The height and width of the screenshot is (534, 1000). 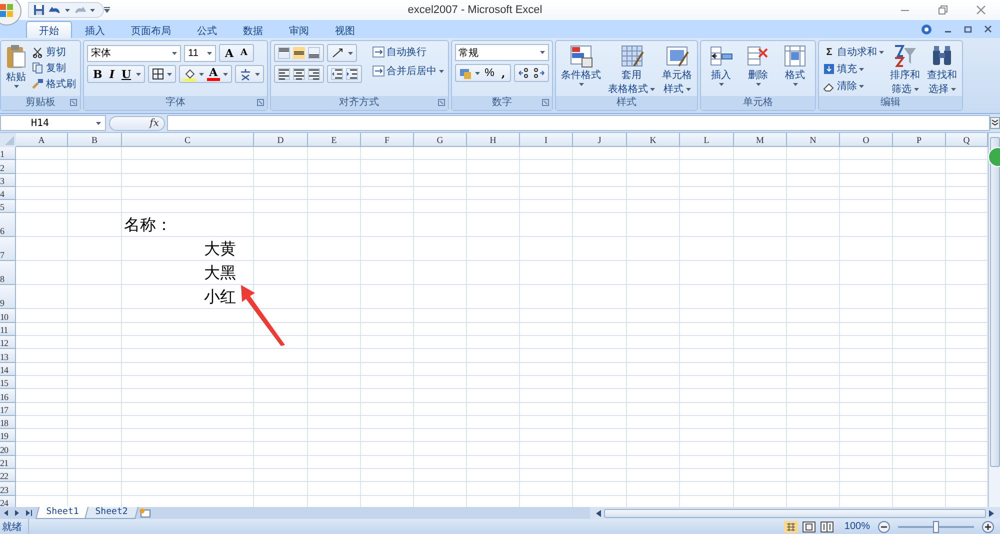 What do you see at coordinates (151, 29) in the screenshot?
I see `ribbon-tab: 页面布局` at bounding box center [151, 29].